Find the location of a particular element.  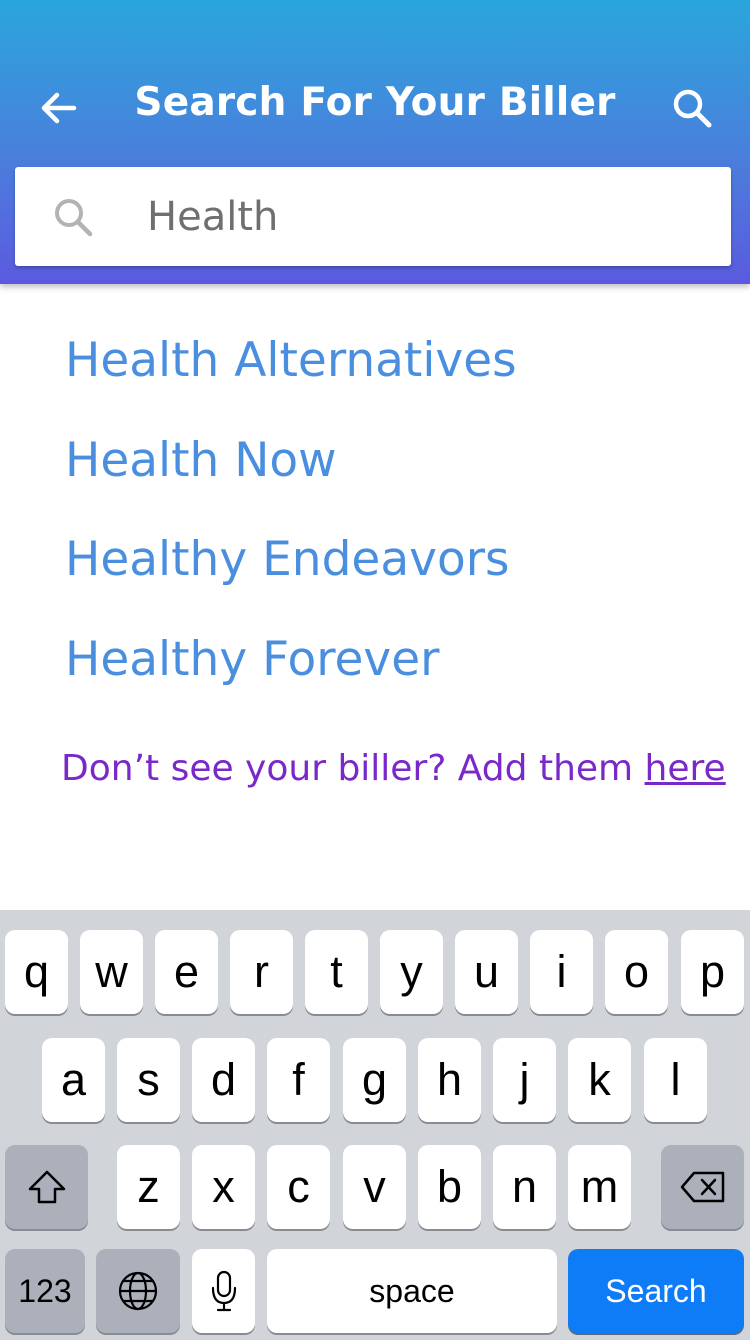

search-key: Search is located at coordinates (656, 1291).